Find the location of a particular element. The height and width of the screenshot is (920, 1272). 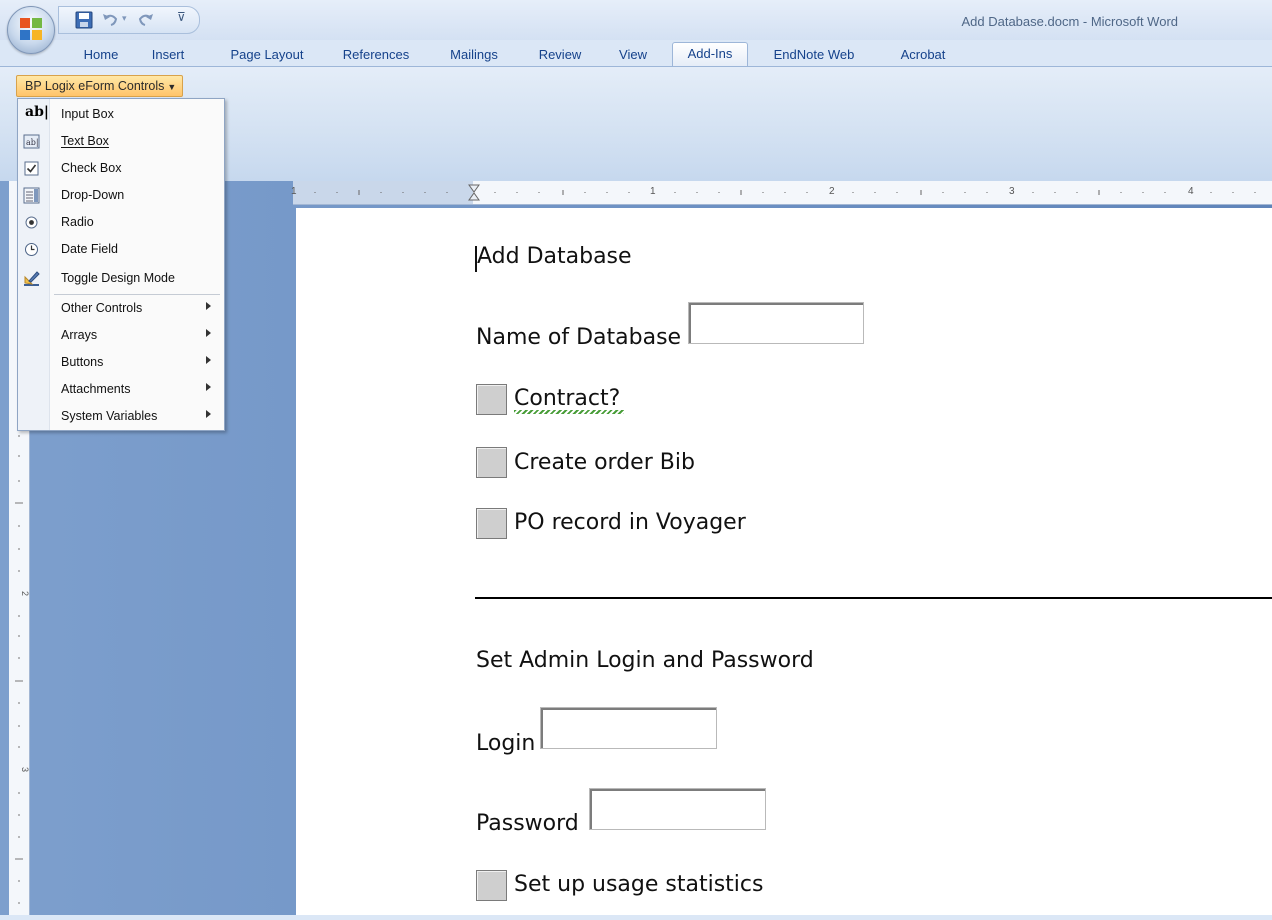

chevron-down-icon: ▼ is located at coordinates (172, 87).